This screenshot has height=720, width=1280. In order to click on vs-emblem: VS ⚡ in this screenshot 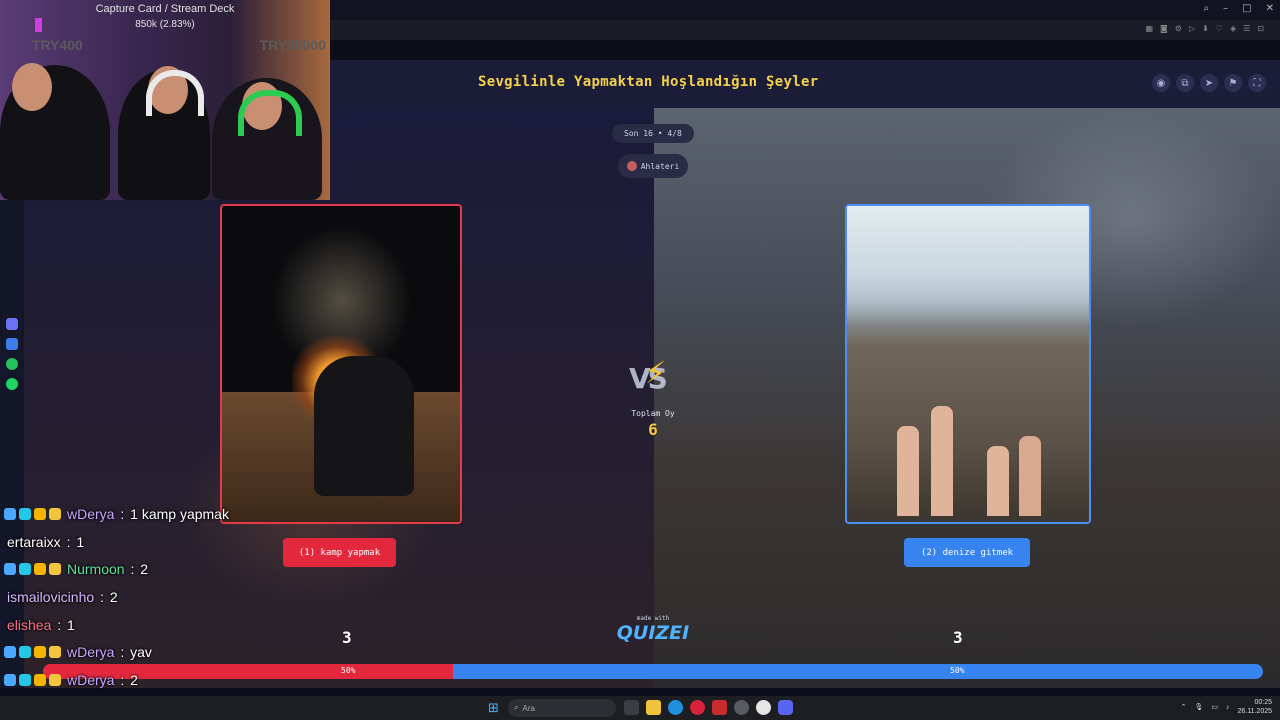, I will do `click(653, 378)`.